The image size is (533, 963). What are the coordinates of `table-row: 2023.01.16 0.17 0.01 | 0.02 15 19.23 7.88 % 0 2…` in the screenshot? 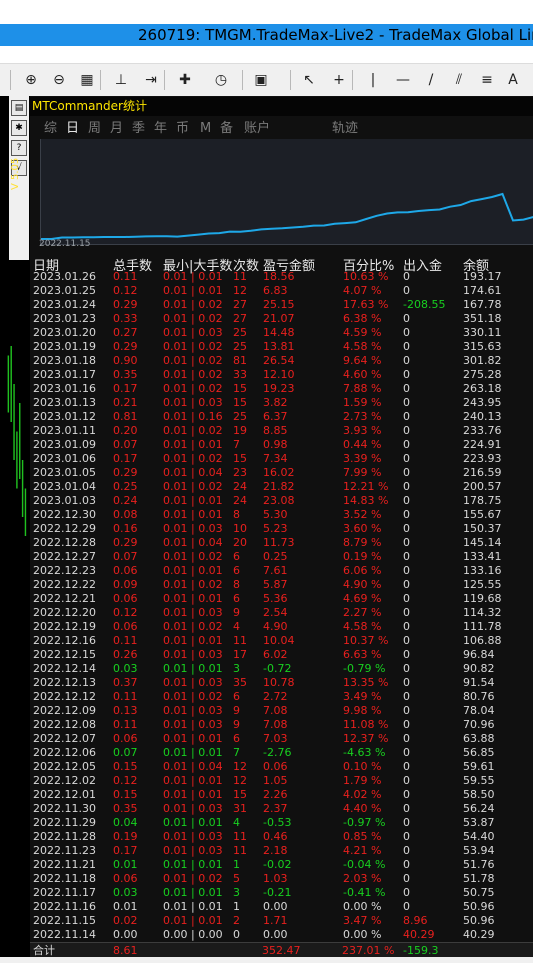 It's located at (281, 389).